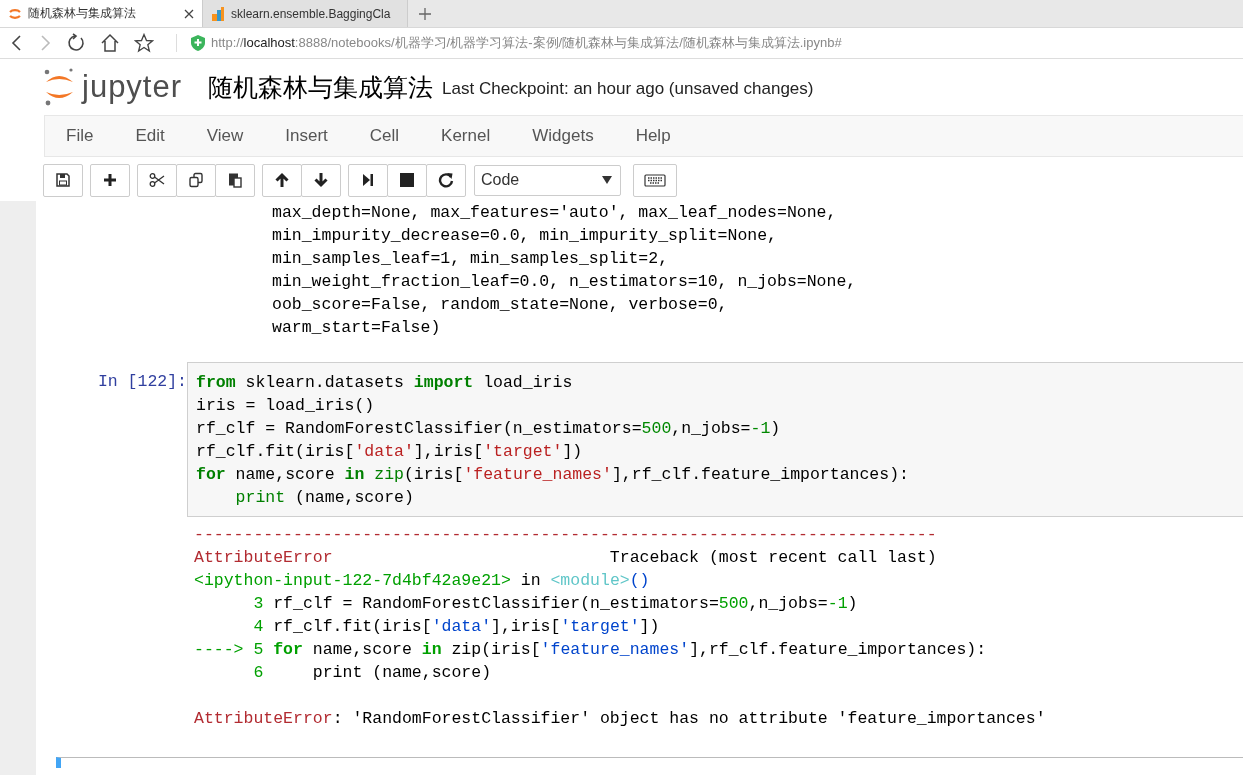  I want to click on run-button, so click(368, 180).